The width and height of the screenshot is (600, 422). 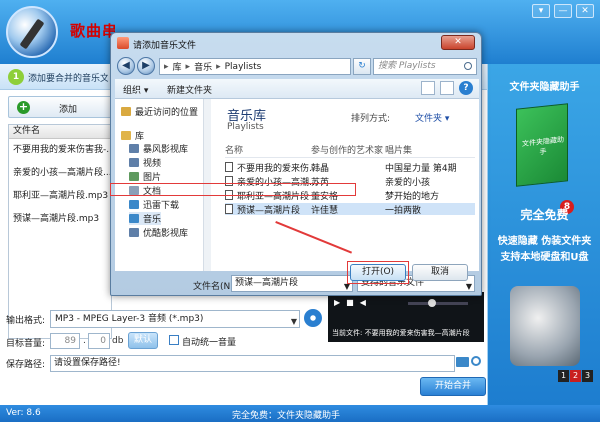 I want to click on column-header-album: 唱片集, so click(x=398, y=150).